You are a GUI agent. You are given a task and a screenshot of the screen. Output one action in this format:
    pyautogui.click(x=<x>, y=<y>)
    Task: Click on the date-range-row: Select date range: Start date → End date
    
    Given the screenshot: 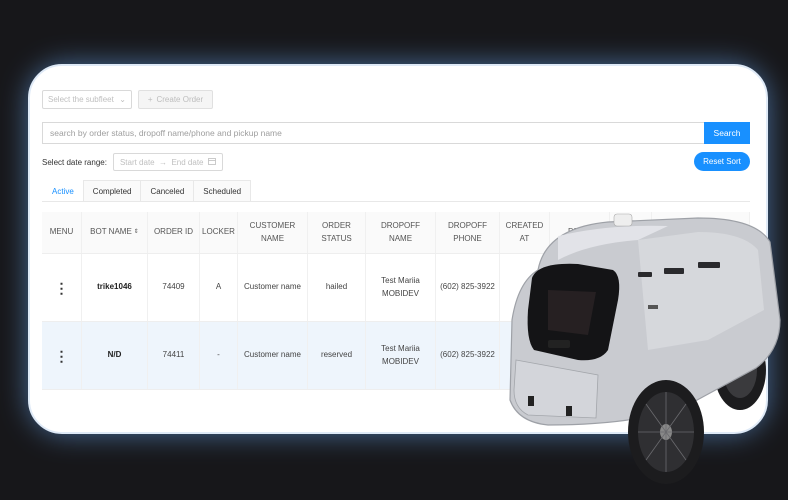 What is the action you would take?
    pyautogui.click(x=132, y=162)
    